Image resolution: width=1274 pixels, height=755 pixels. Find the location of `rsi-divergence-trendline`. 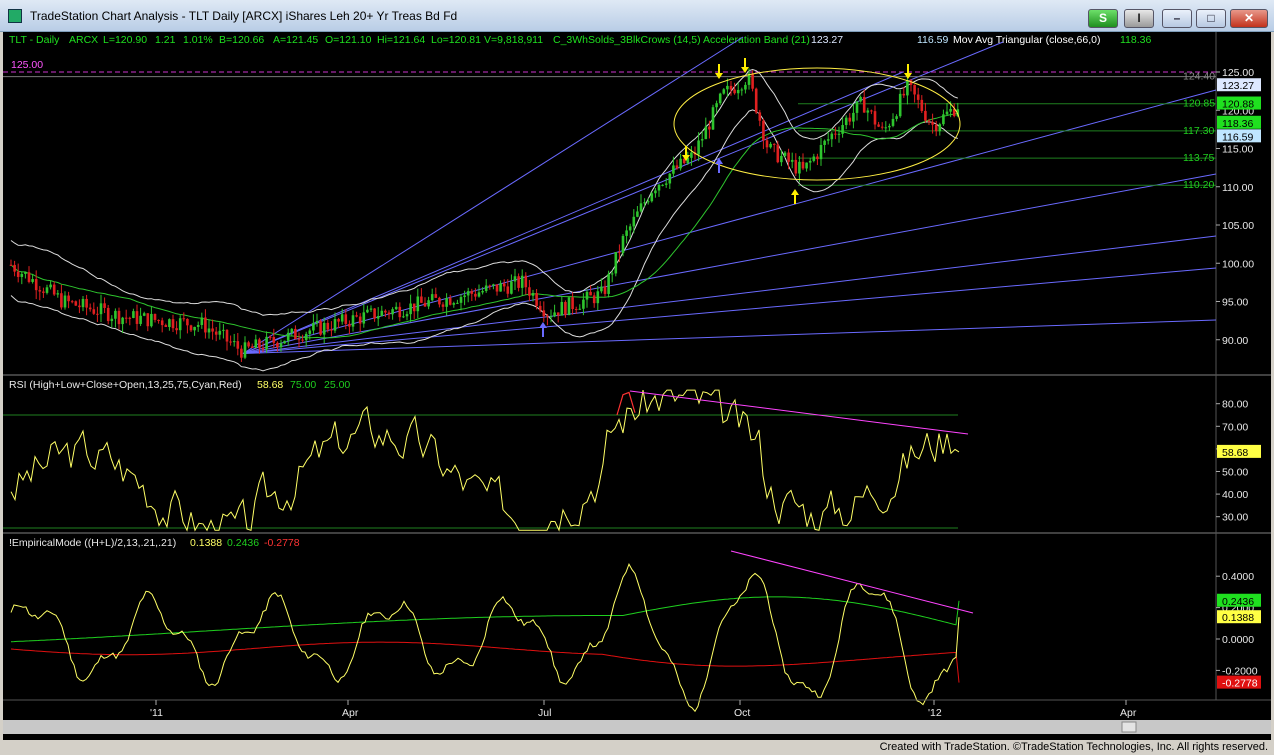

rsi-divergence-trendline is located at coordinates (799, 412).